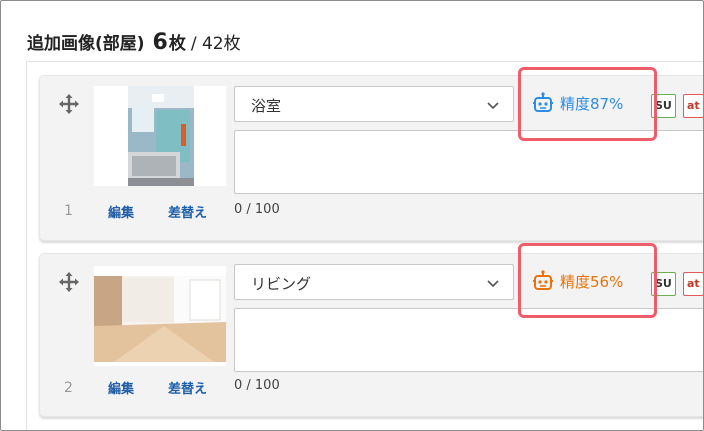 The height and width of the screenshot is (431, 704). What do you see at coordinates (177, 44) in the screenshot?
I see `image-count-unit: 枚` at bounding box center [177, 44].